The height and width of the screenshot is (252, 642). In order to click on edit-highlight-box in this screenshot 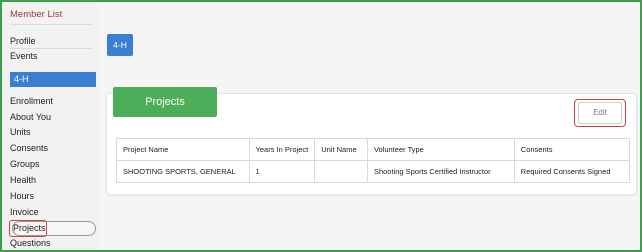, I will do `click(600, 113)`.